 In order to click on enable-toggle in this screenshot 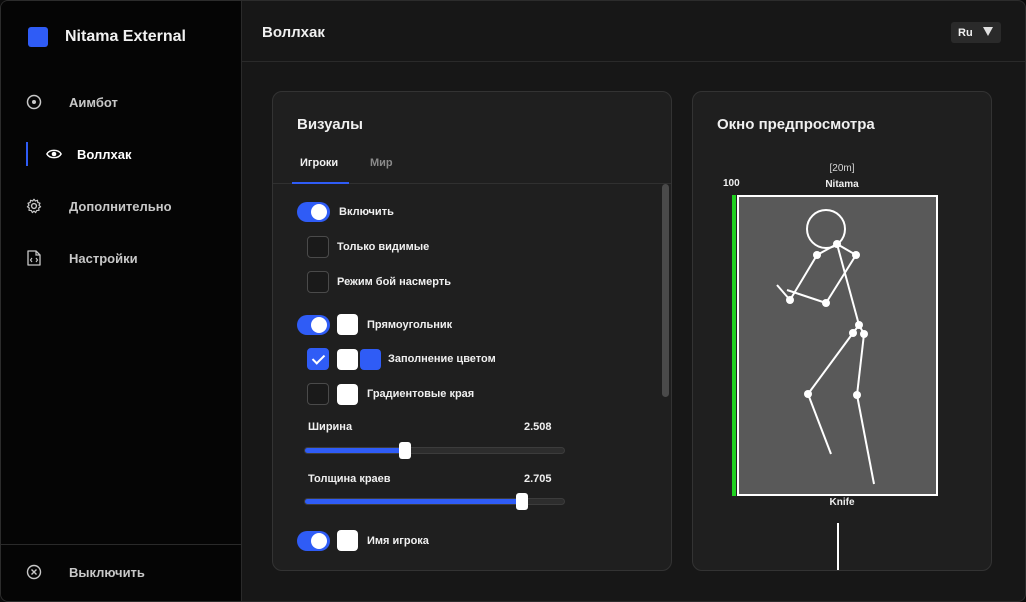, I will do `click(313, 212)`.